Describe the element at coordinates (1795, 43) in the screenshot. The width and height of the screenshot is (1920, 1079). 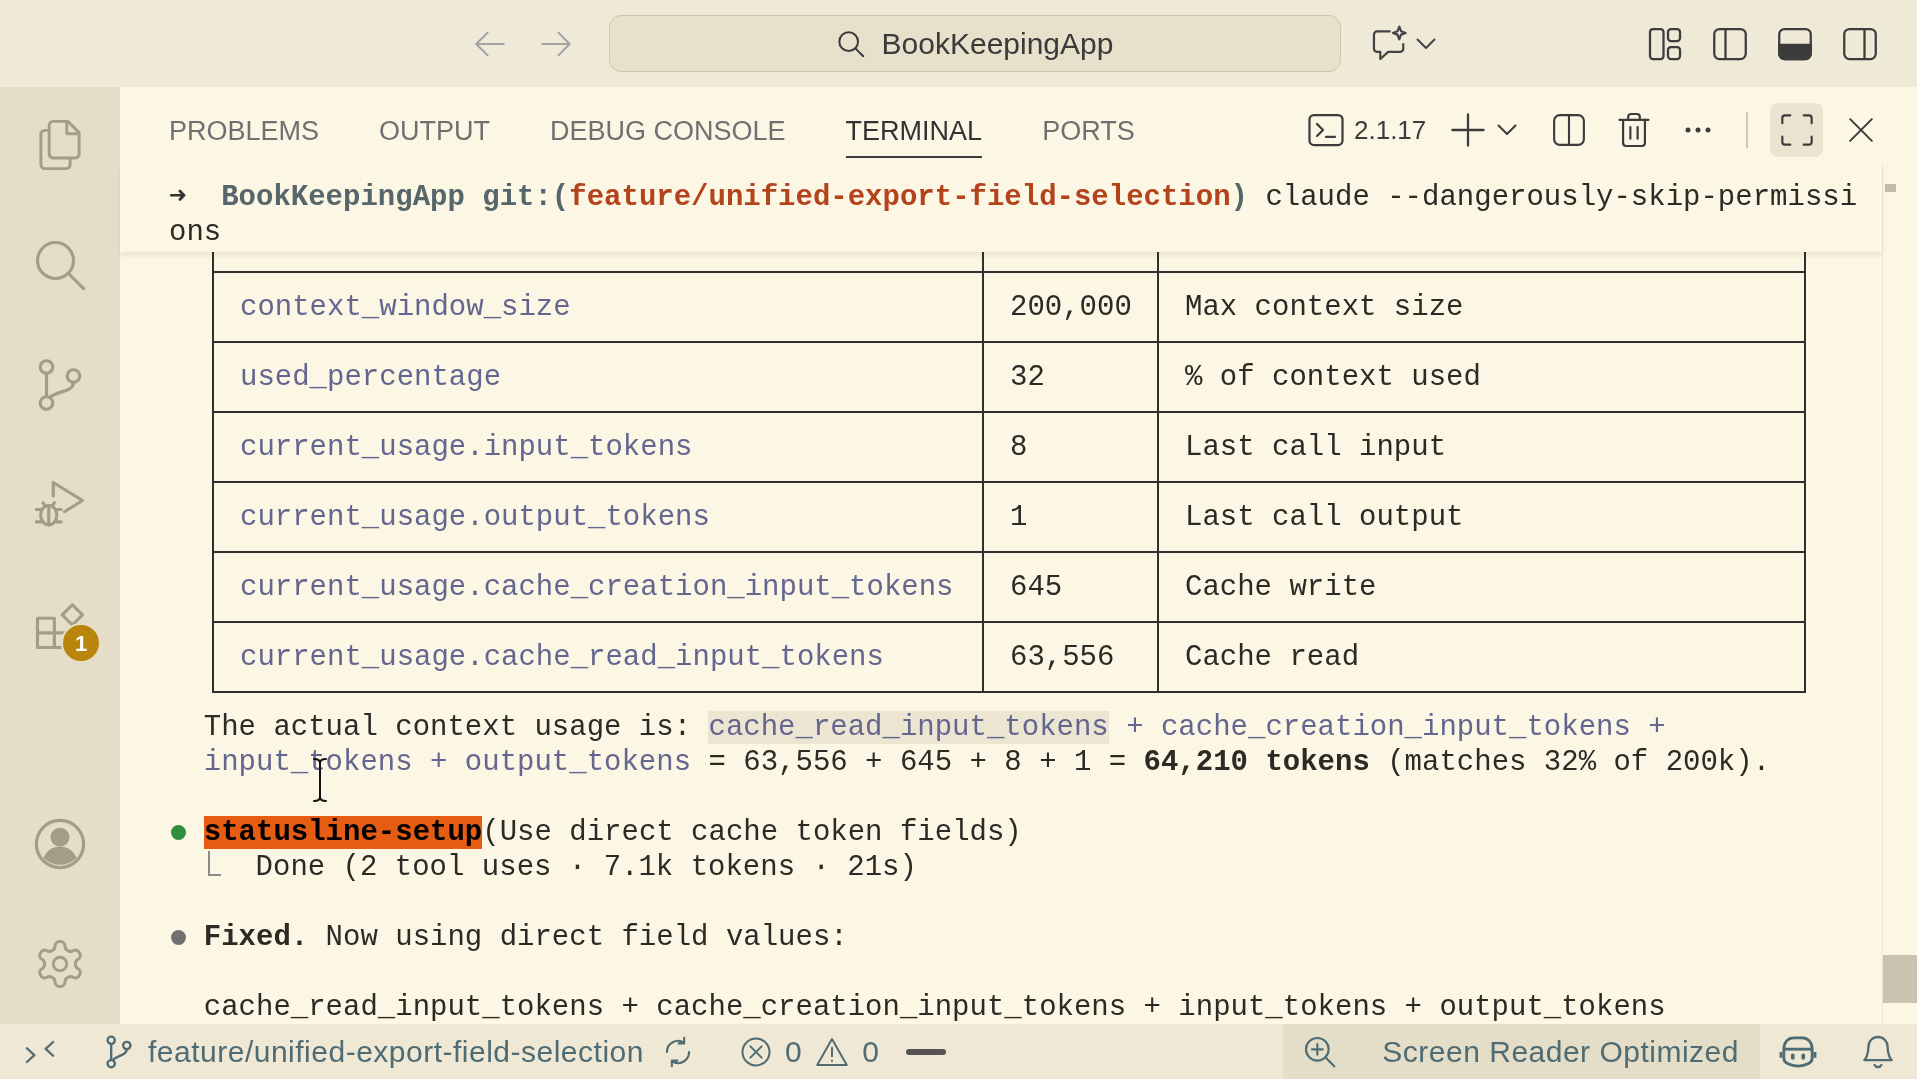
I see `panel-bottom-icon` at that location.